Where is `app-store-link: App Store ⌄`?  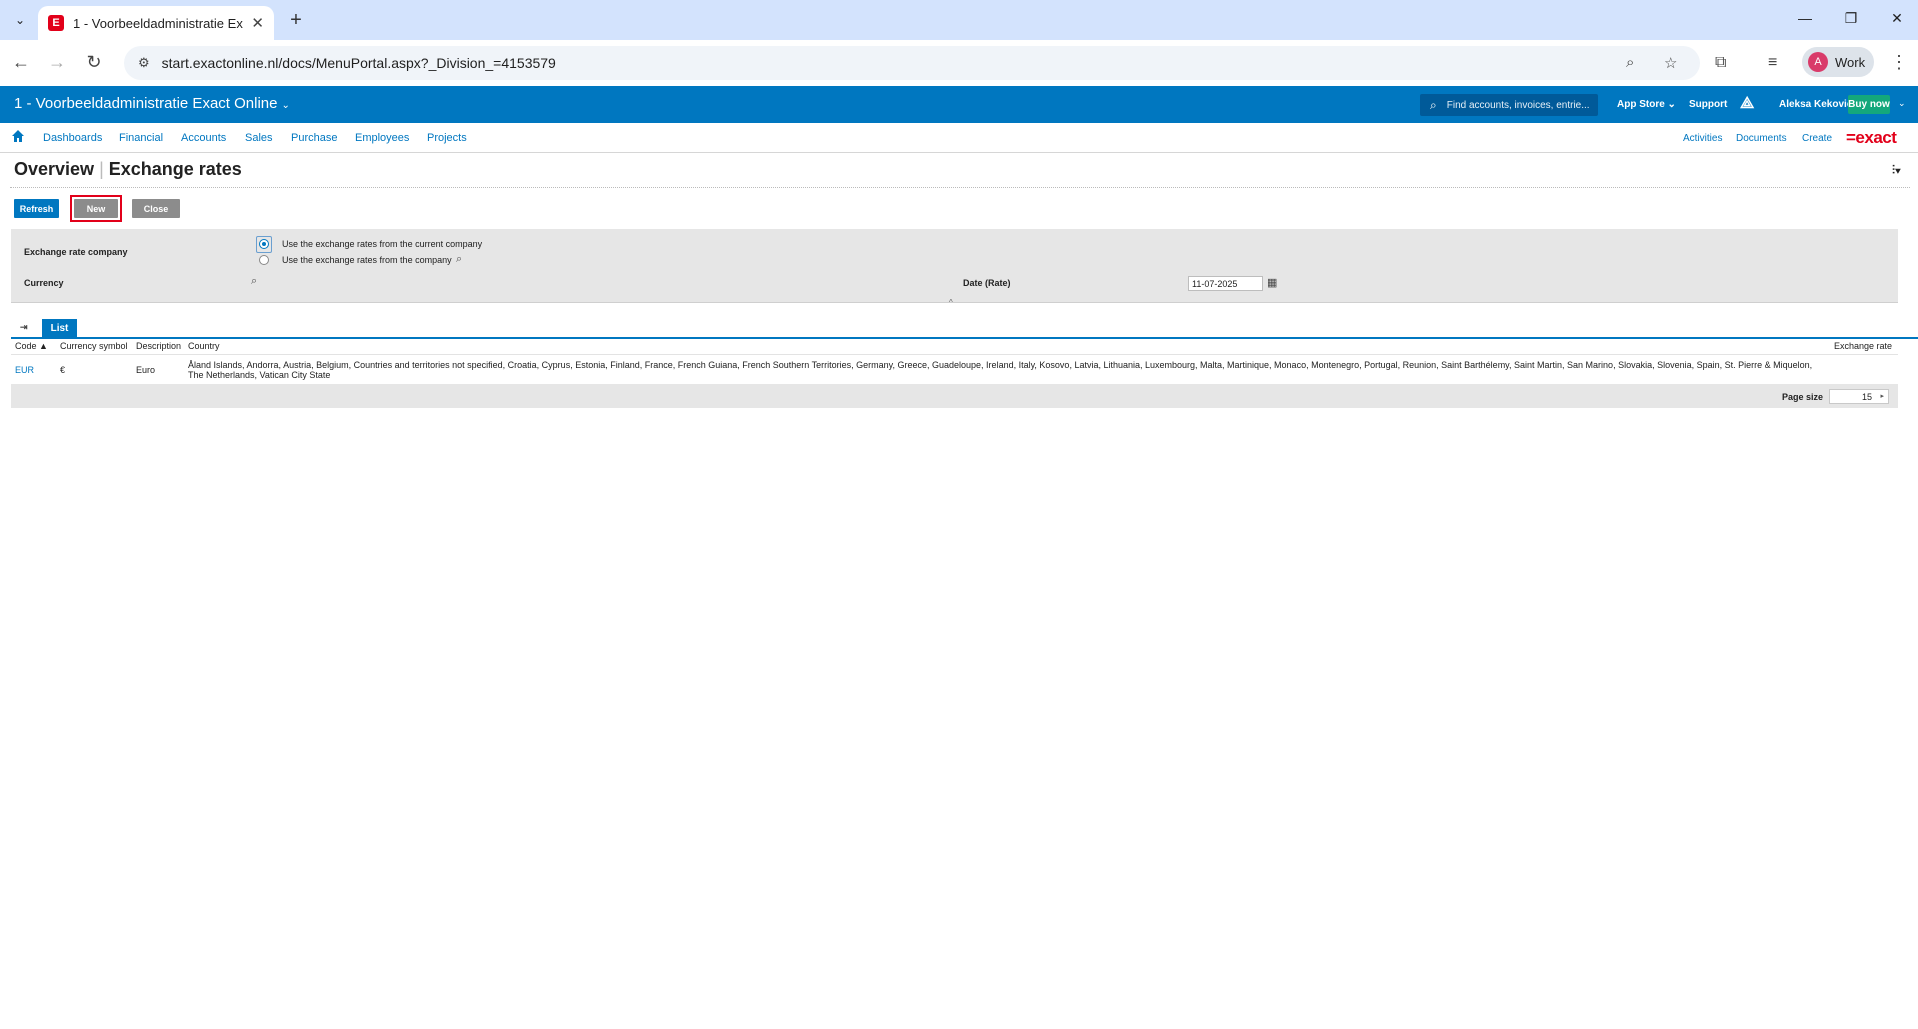
app-store-link: App Store ⌄ is located at coordinates (1646, 104).